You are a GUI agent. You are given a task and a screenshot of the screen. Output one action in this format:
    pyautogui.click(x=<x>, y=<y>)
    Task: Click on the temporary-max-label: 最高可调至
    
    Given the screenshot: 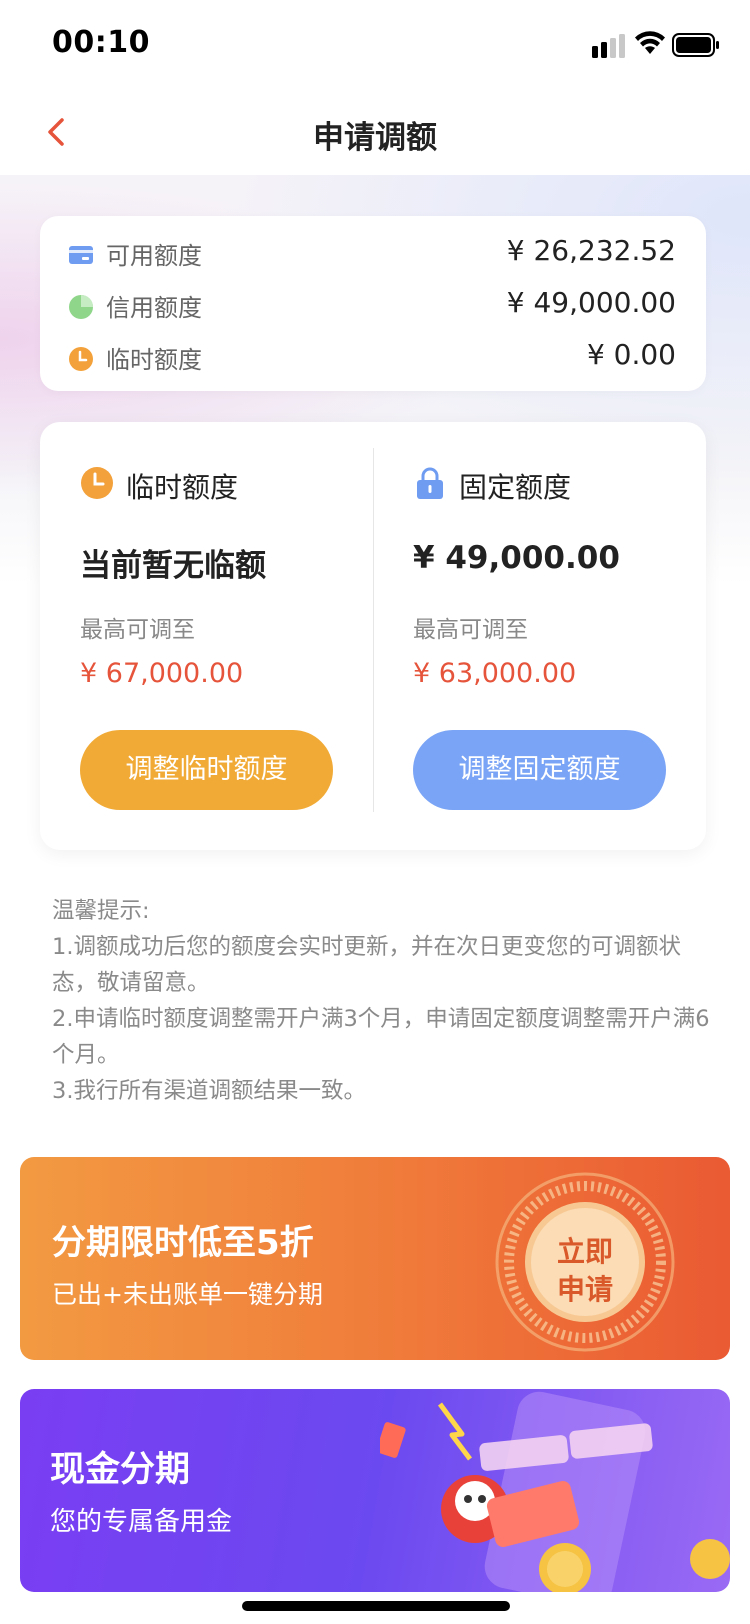 What is the action you would take?
    pyautogui.click(x=137, y=630)
    